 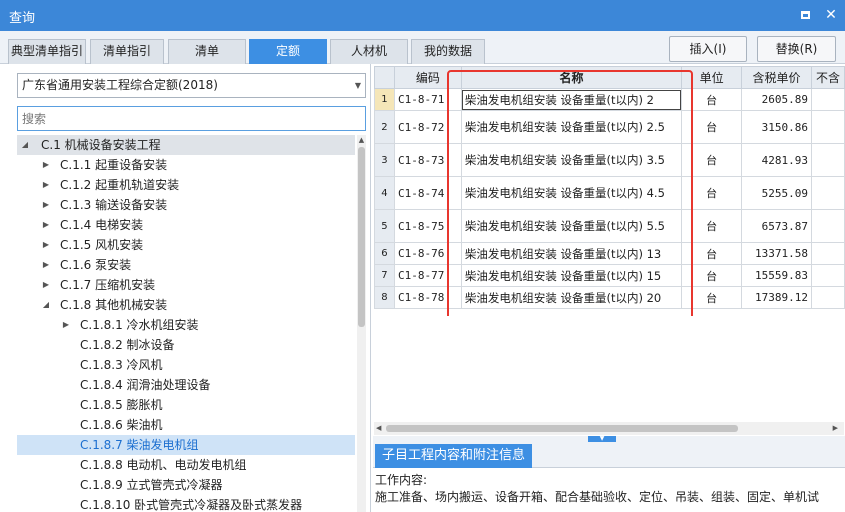 What do you see at coordinates (186, 345) in the screenshot?
I see `tree-node: C.1.8.2 制冰设备` at bounding box center [186, 345].